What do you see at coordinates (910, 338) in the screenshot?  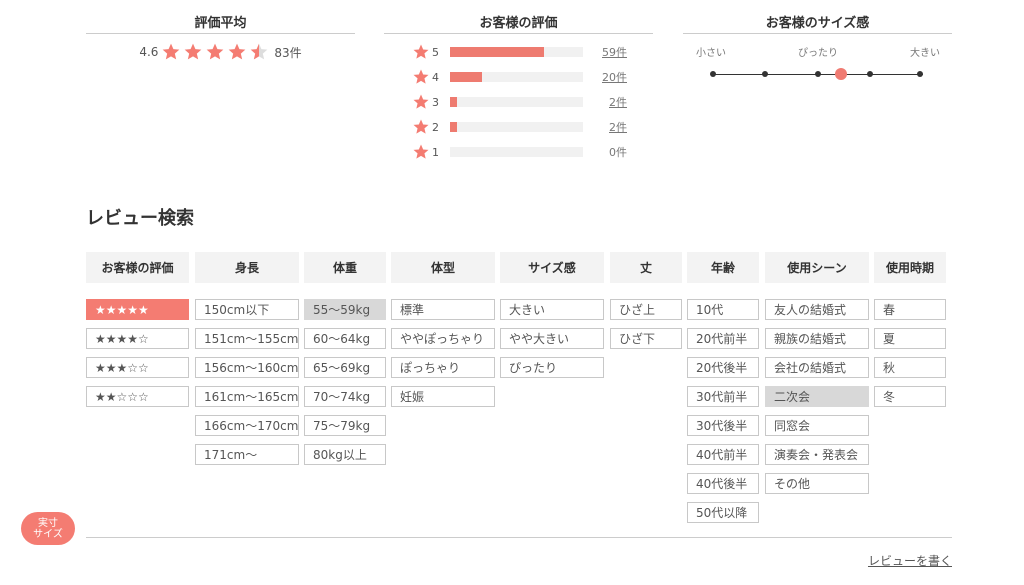 I see `filter-option-season: 夏` at bounding box center [910, 338].